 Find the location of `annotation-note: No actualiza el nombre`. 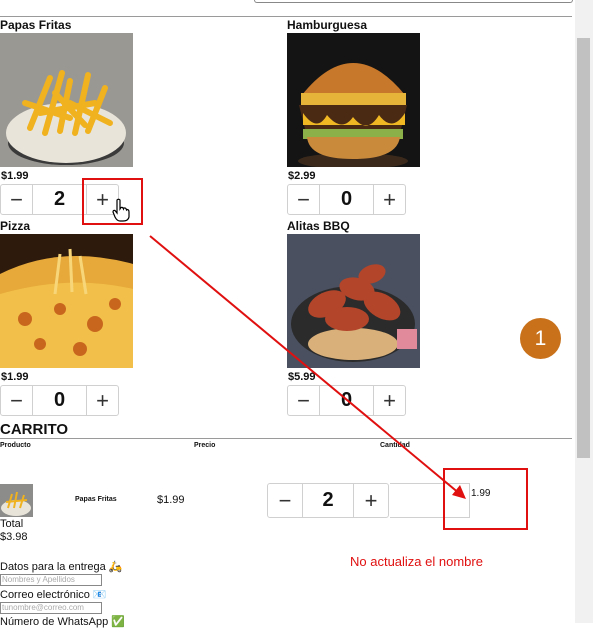

annotation-note: No actualiza el nombre is located at coordinates (416, 561).